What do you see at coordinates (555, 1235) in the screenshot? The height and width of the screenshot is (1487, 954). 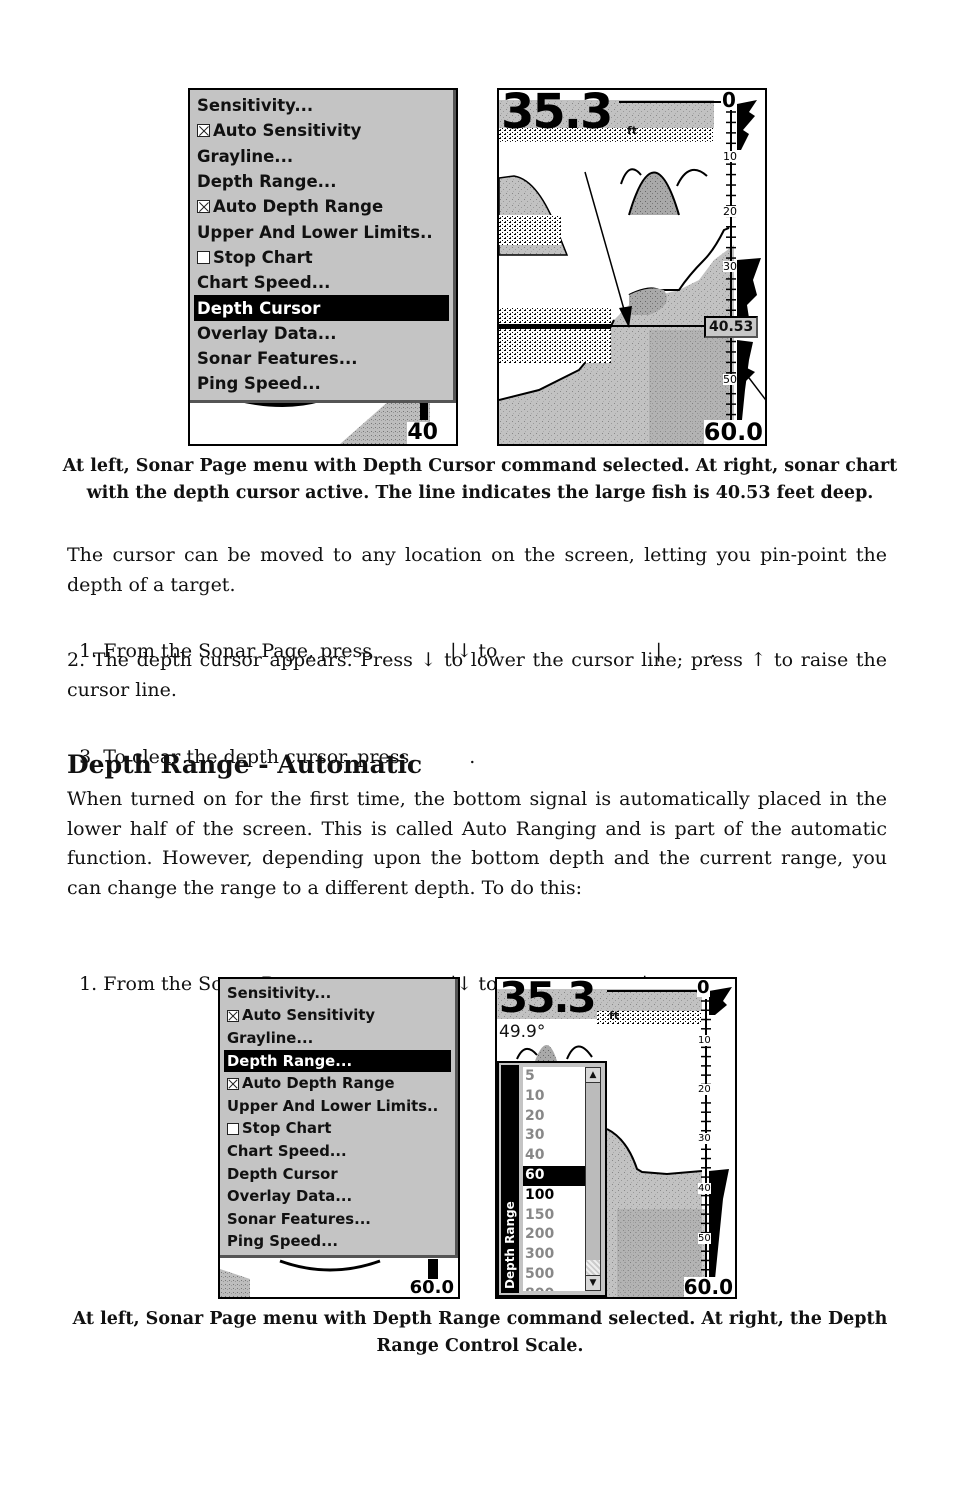 I see `depth-range-option: 200` at bounding box center [555, 1235].